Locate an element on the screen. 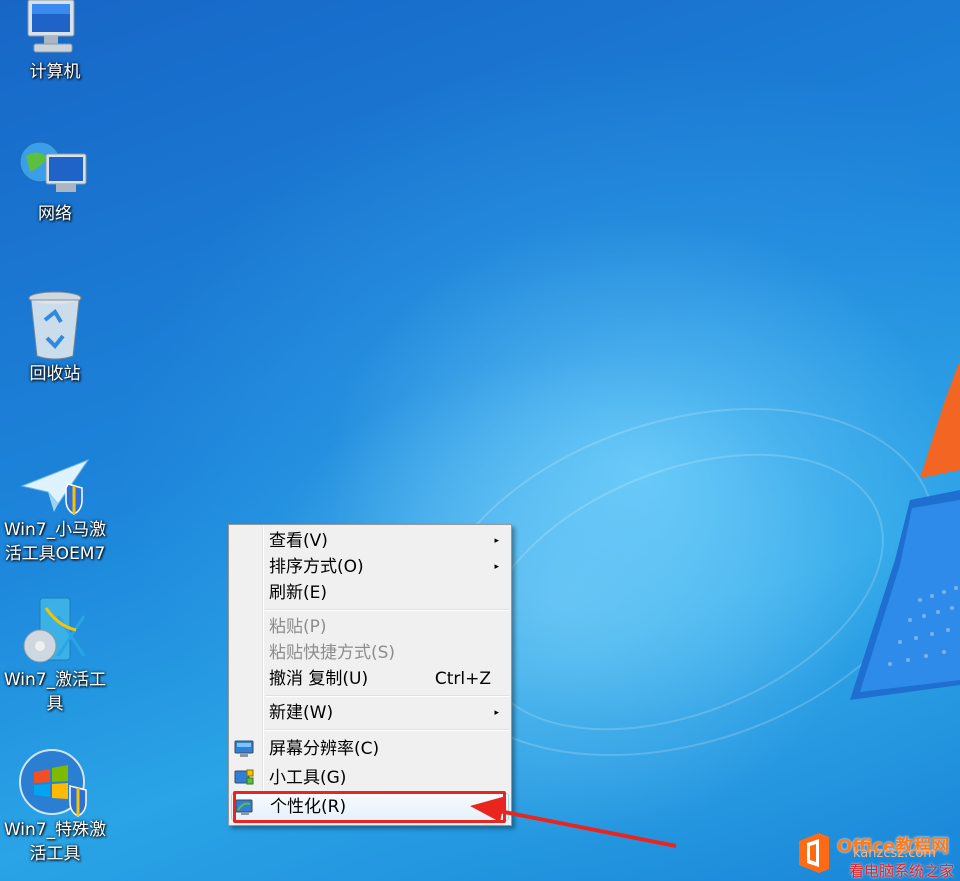  watermark-subtitle: 看电脑系统之家 is located at coordinates (902, 871).